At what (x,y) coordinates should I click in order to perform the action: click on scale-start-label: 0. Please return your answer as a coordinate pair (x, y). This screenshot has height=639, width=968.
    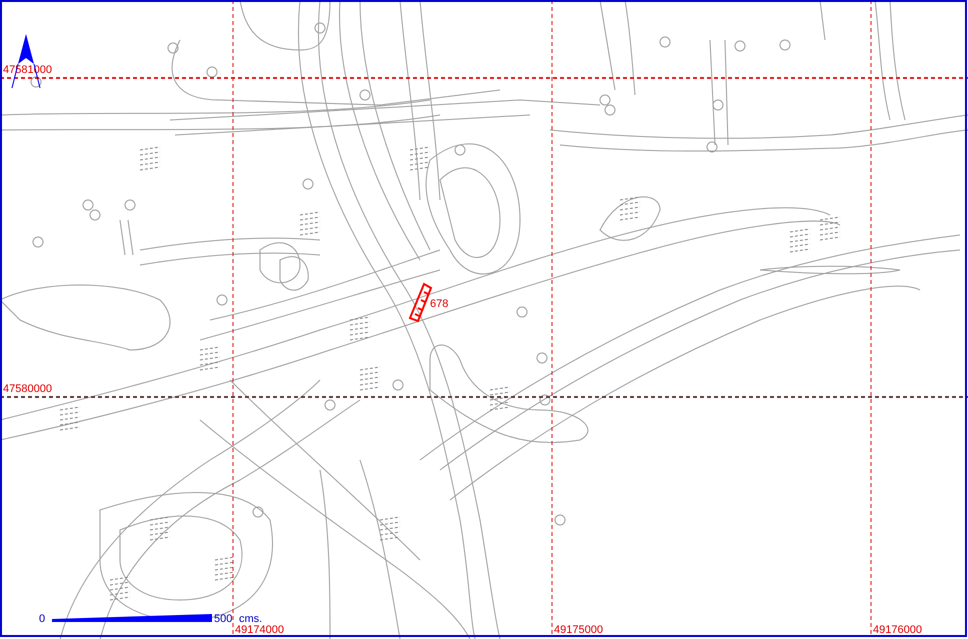
    Looking at the image, I should click on (42, 619).